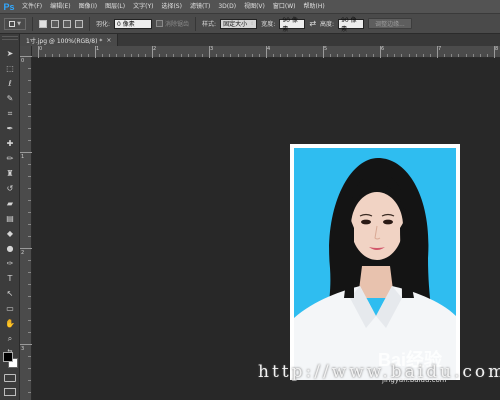  I want to click on antialias-checkbox: 消除锯齿, so click(172, 23).